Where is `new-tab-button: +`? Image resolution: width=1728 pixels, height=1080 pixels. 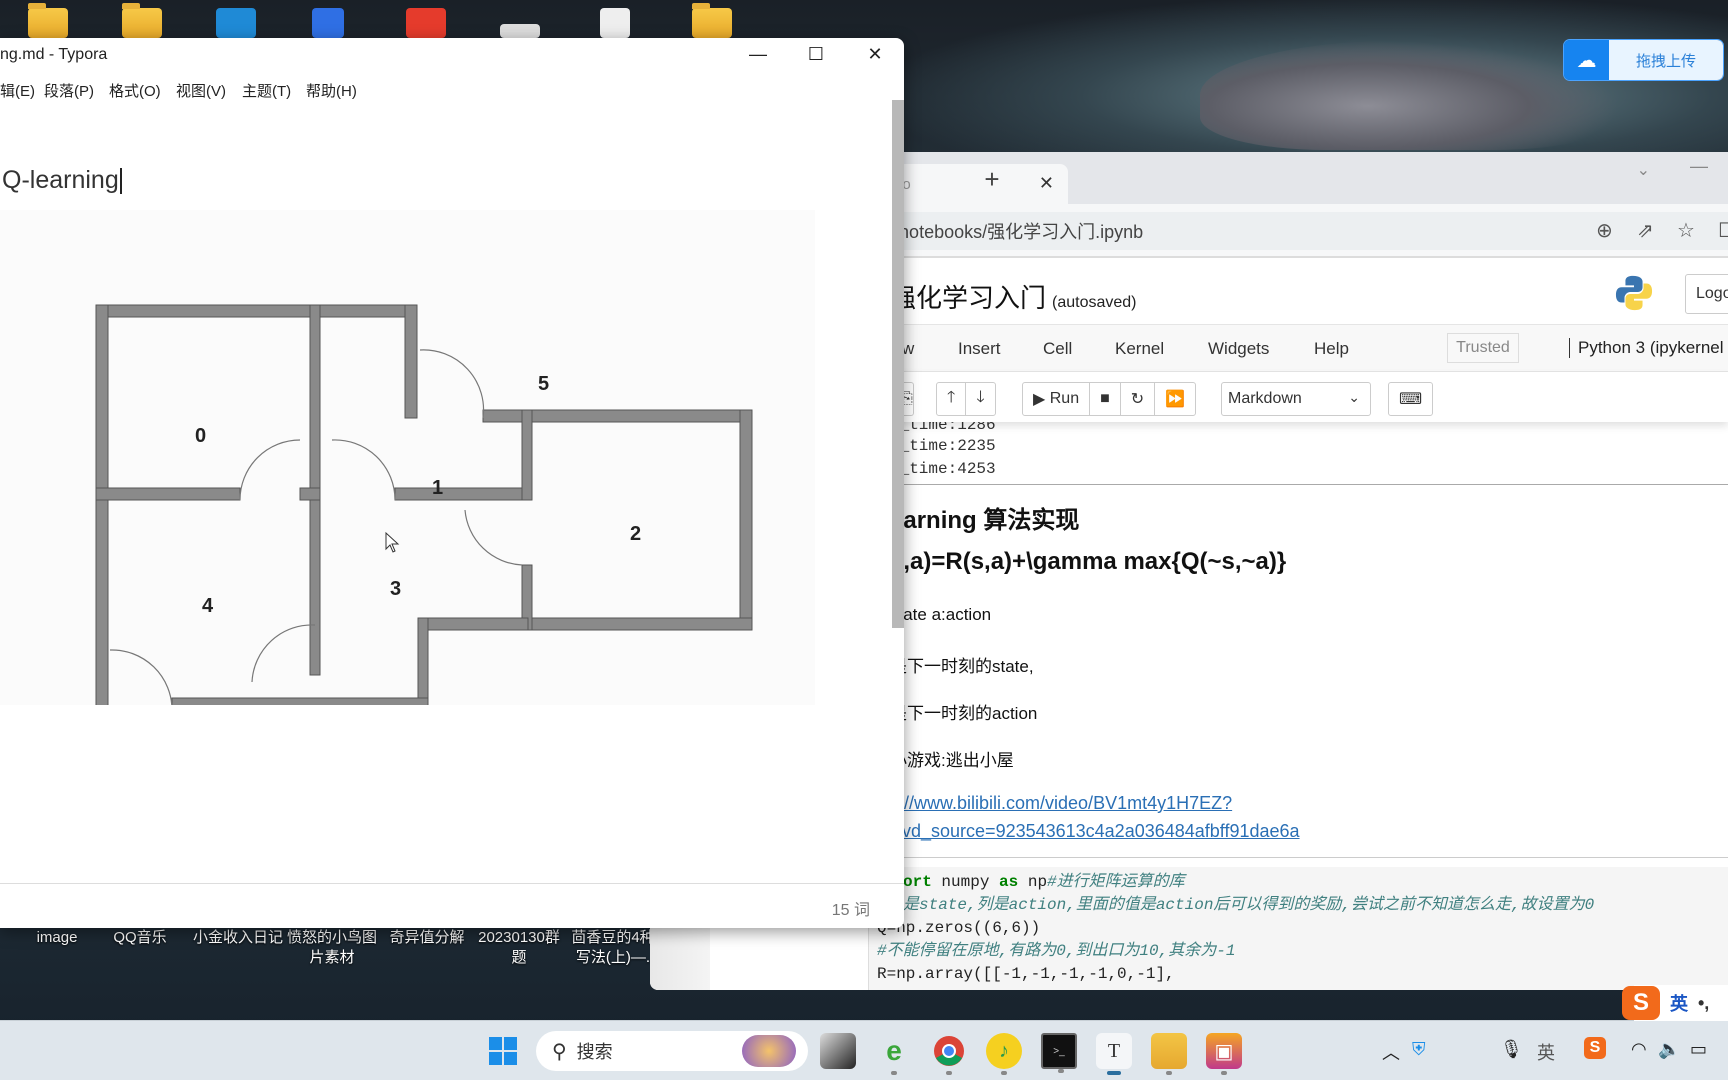 new-tab-button: + is located at coordinates (992, 179).